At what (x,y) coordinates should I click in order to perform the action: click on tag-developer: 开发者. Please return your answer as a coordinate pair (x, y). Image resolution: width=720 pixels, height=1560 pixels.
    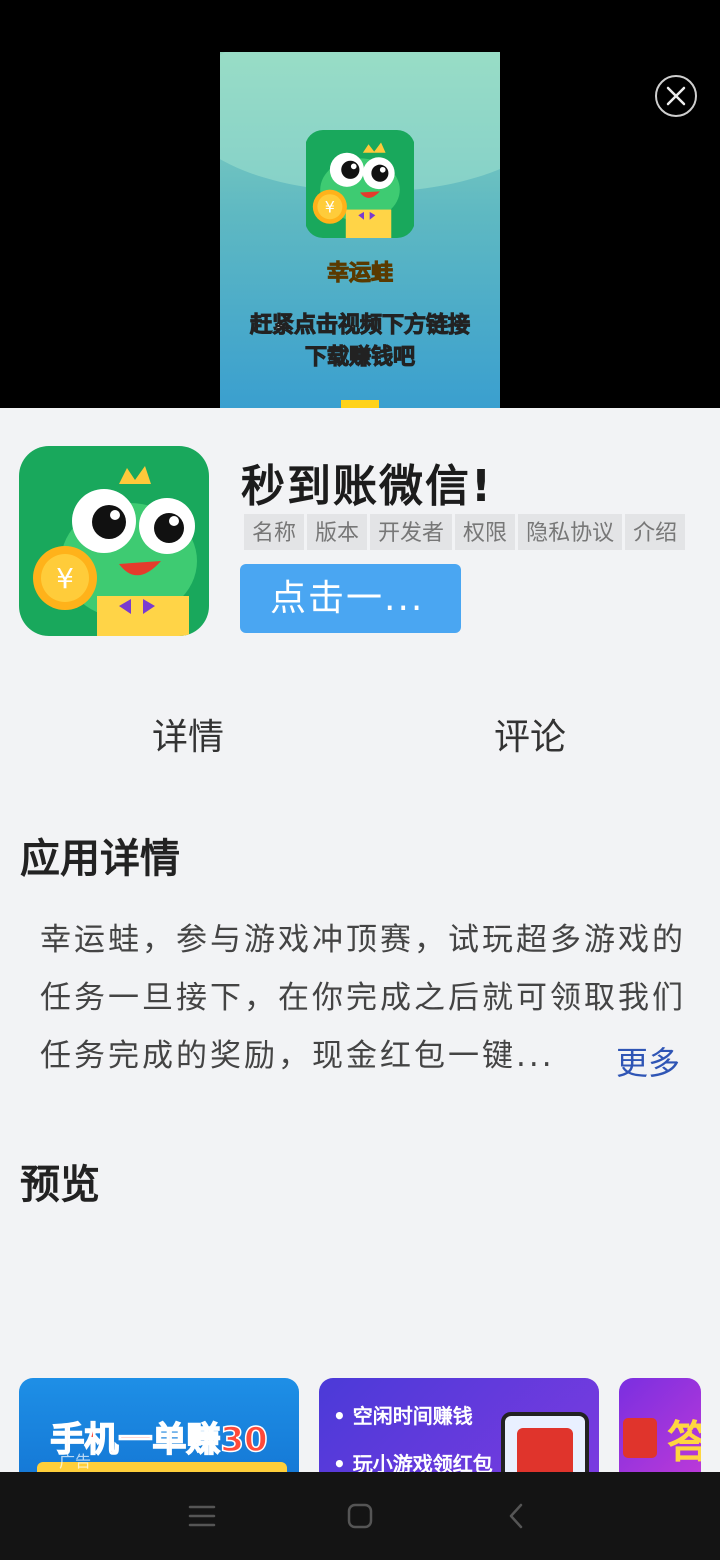
    Looking at the image, I should click on (411, 532).